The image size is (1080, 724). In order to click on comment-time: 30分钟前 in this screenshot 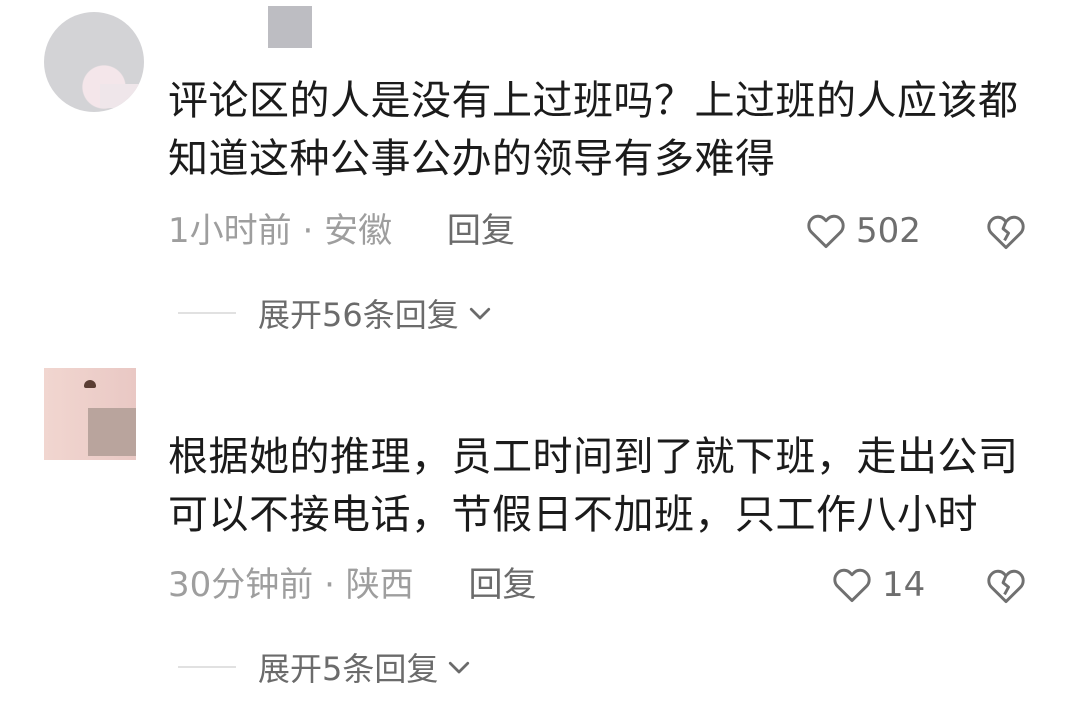, I will do `click(241, 585)`.